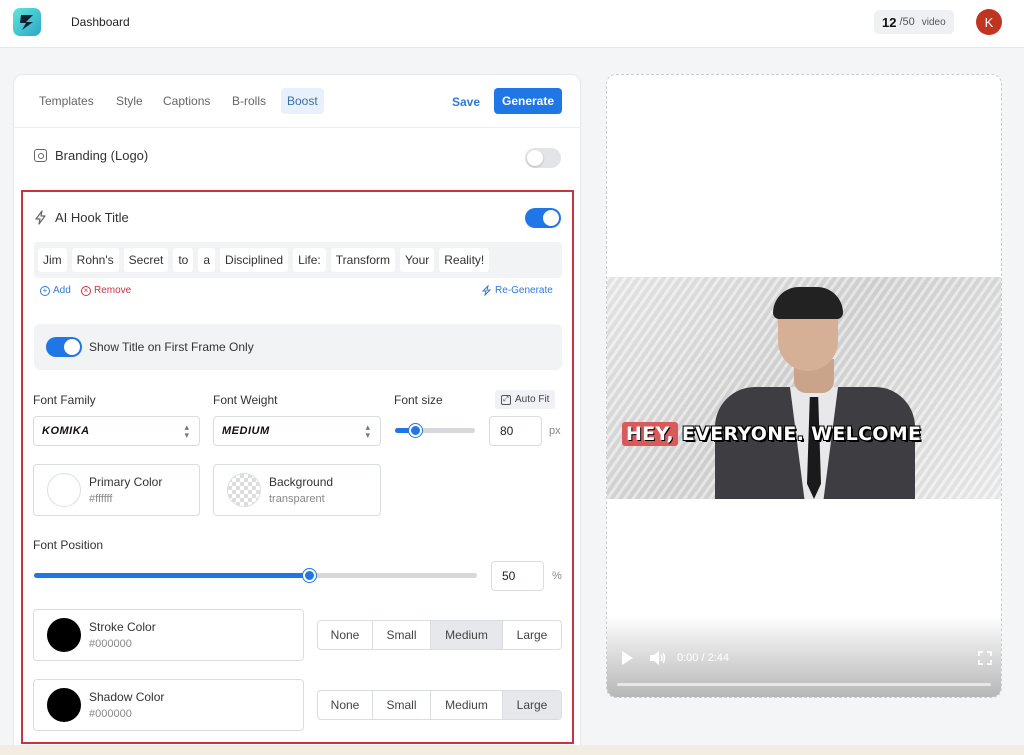  Describe the element at coordinates (557, 576) in the screenshot. I see `font-position-unit: %` at that location.